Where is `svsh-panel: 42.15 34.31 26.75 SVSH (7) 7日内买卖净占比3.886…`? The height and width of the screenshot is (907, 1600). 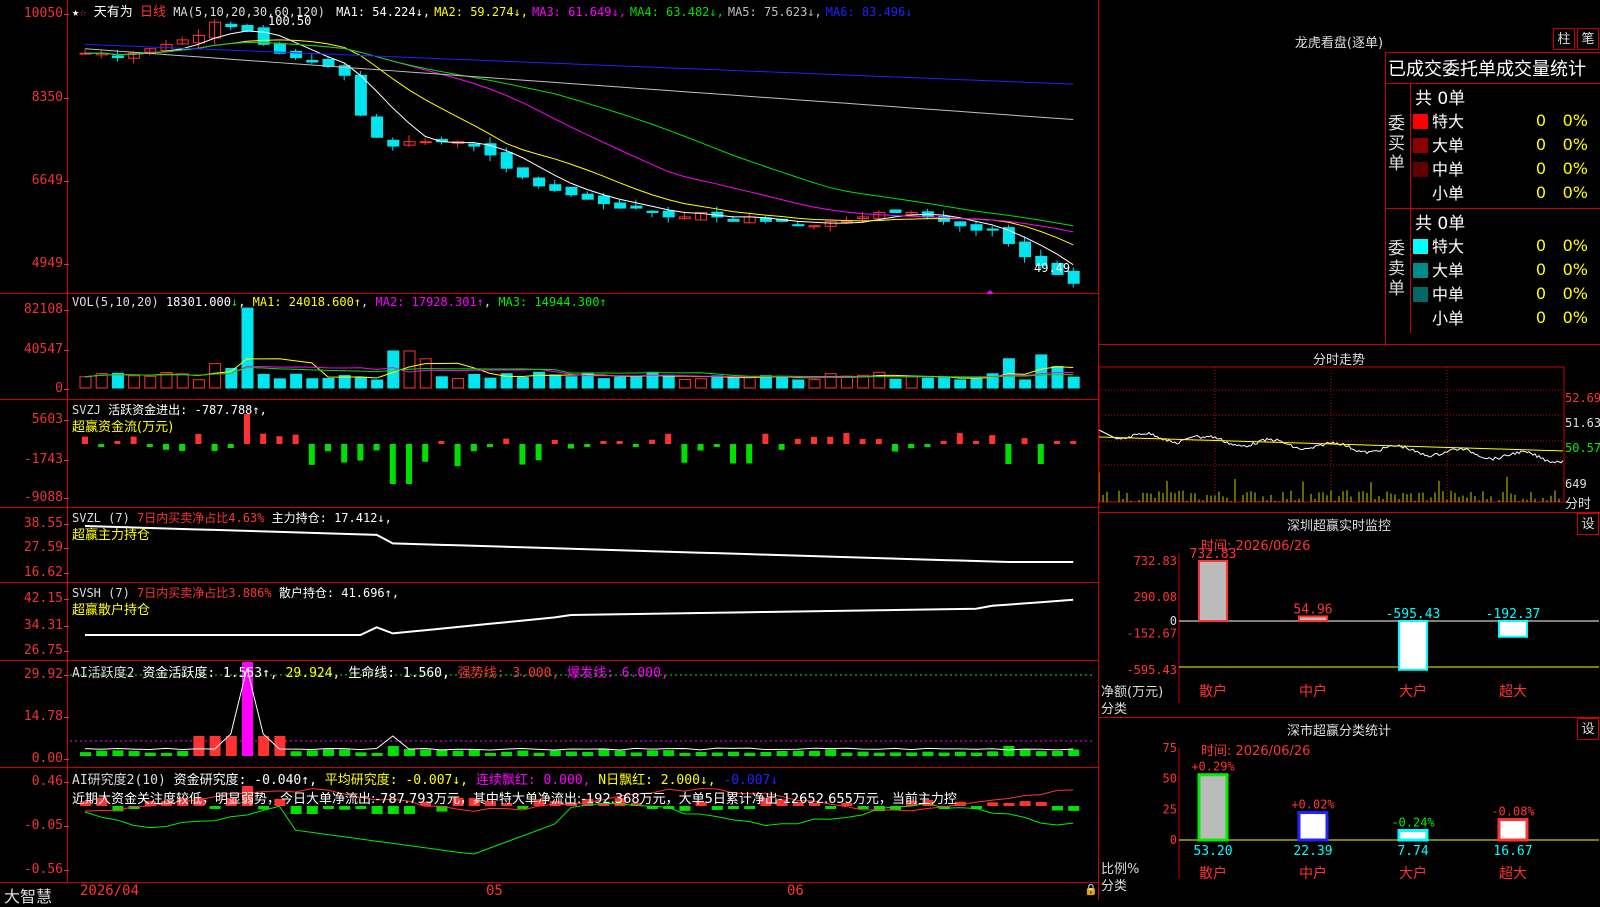 svsh-panel: 42.15 34.31 26.75 SVSH (7) 7日内买卖净占比3.886… is located at coordinates (549, 622).